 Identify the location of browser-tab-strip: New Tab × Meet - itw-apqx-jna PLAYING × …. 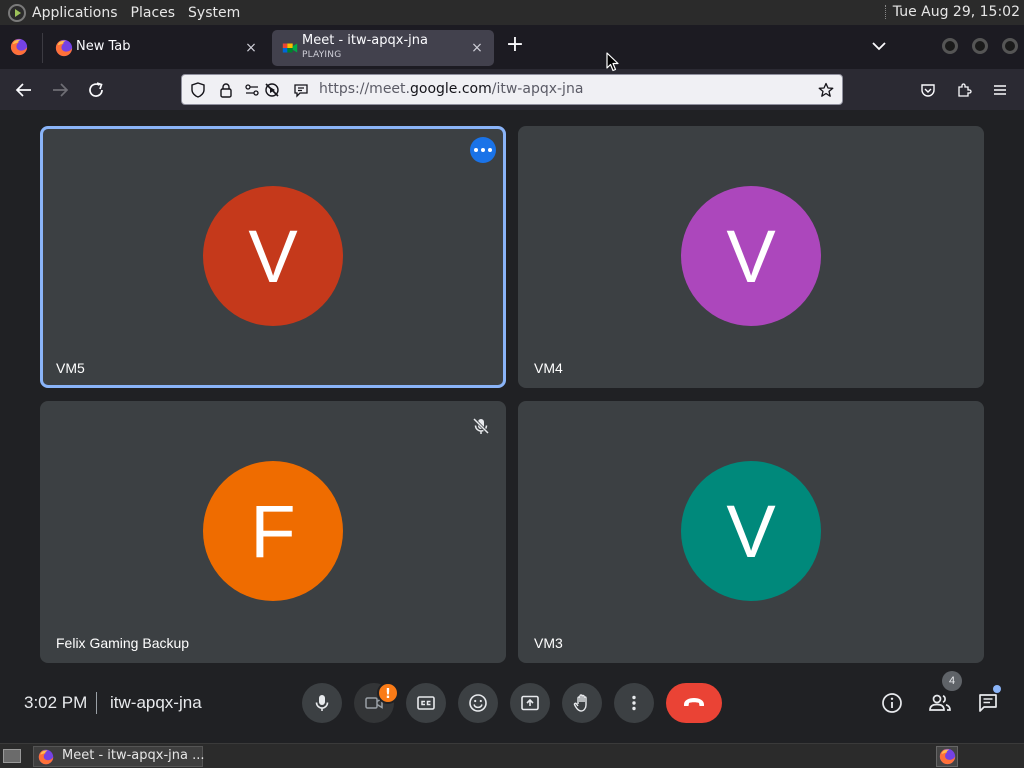
(512, 47).